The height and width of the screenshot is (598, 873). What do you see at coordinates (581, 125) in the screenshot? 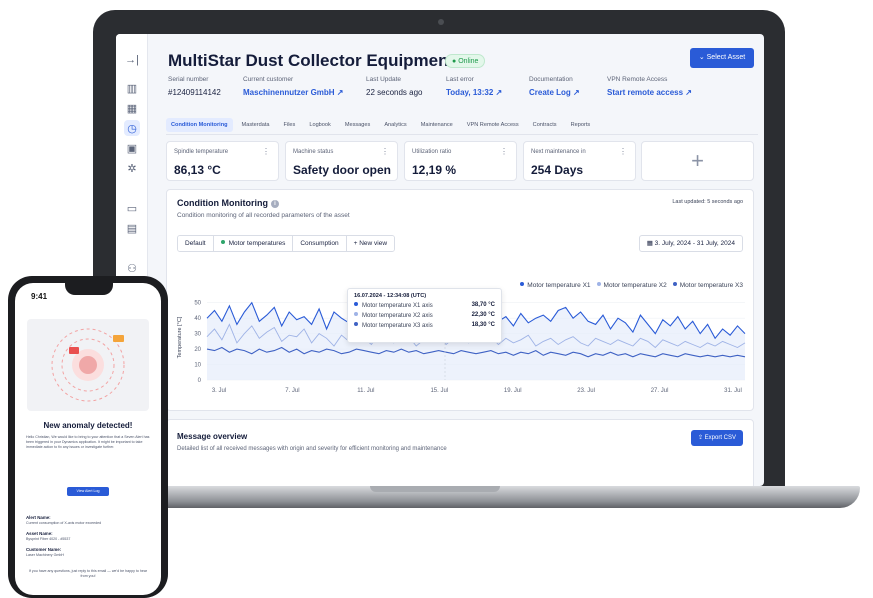
I see `tab-reports: Reports` at bounding box center [581, 125].